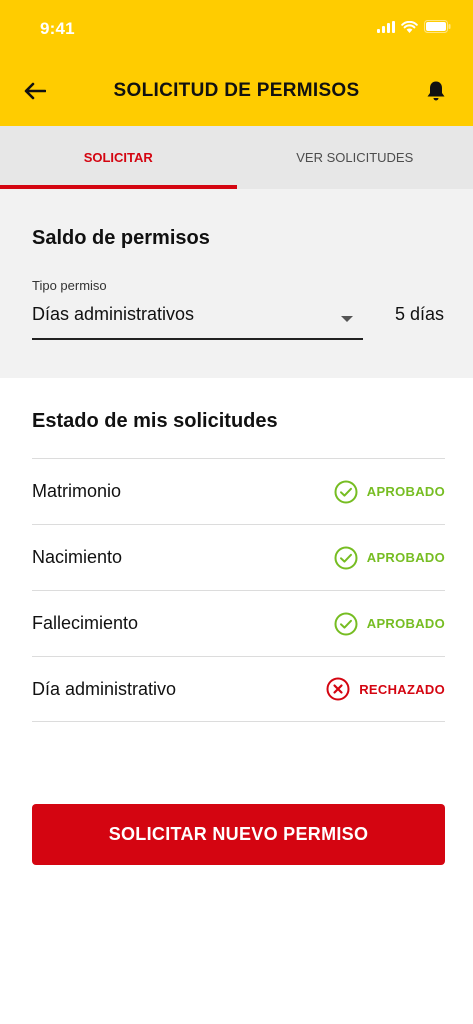 The height and width of the screenshot is (1024, 473). What do you see at coordinates (238, 689) in the screenshot?
I see `list-item: Día administrativo RECHAZADO` at bounding box center [238, 689].